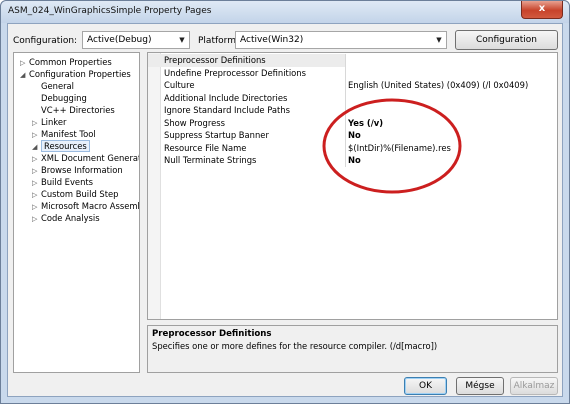 Image resolution: width=570 pixels, height=404 pixels. What do you see at coordinates (247, 160) in the screenshot?
I see `property-name: Null Terminate Strings` at bounding box center [247, 160].